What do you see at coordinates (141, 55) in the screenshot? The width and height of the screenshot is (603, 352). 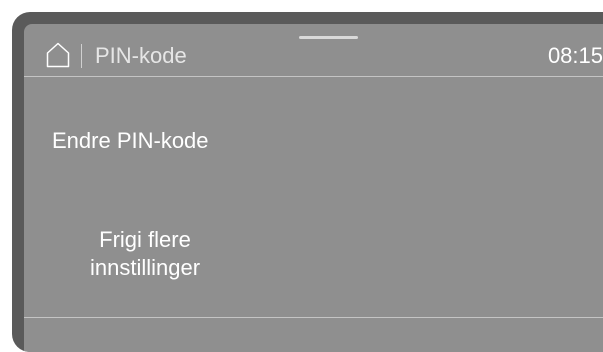 I see `page-title: PIN-kode` at bounding box center [141, 55].